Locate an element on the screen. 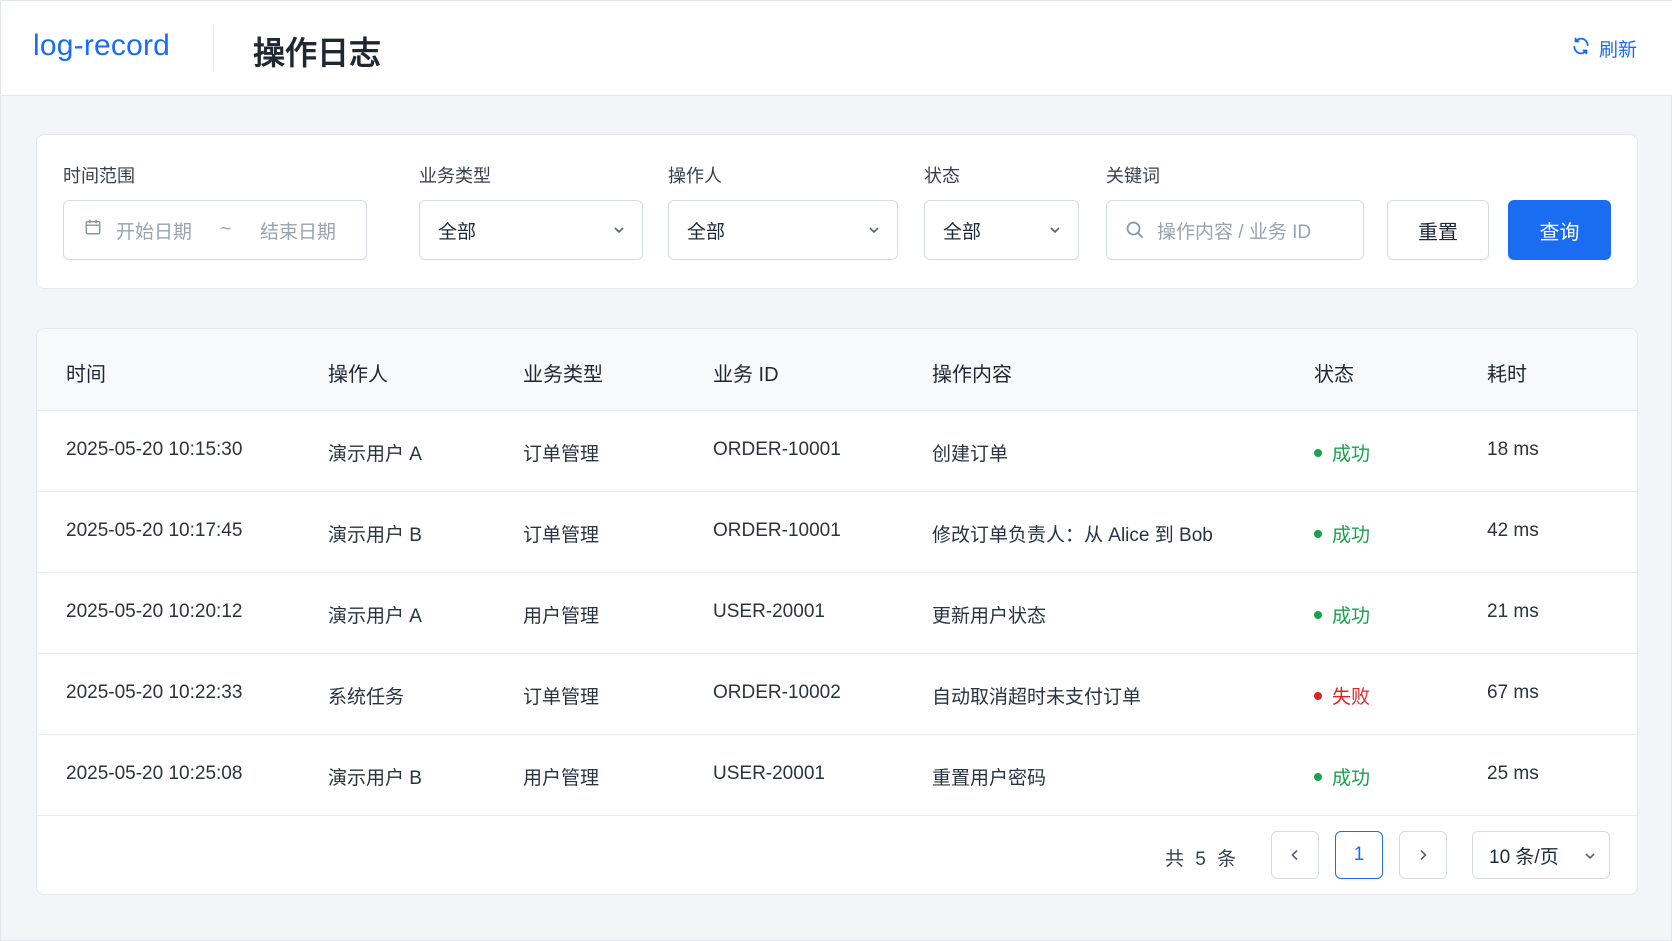 Image resolution: width=1672 pixels, height=941 pixels. col-content: 操作内容 is located at coordinates (972, 375).